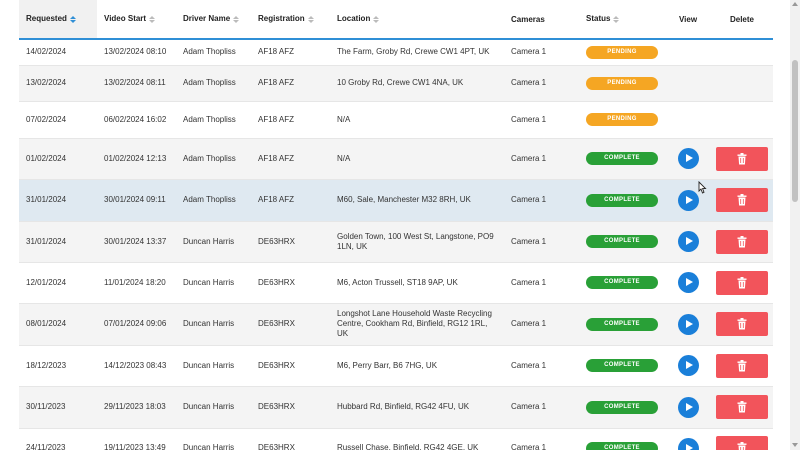 This screenshot has width=800, height=450. Describe the element at coordinates (58, 324) in the screenshot. I see `requested-cell: 08/01/2024` at that location.